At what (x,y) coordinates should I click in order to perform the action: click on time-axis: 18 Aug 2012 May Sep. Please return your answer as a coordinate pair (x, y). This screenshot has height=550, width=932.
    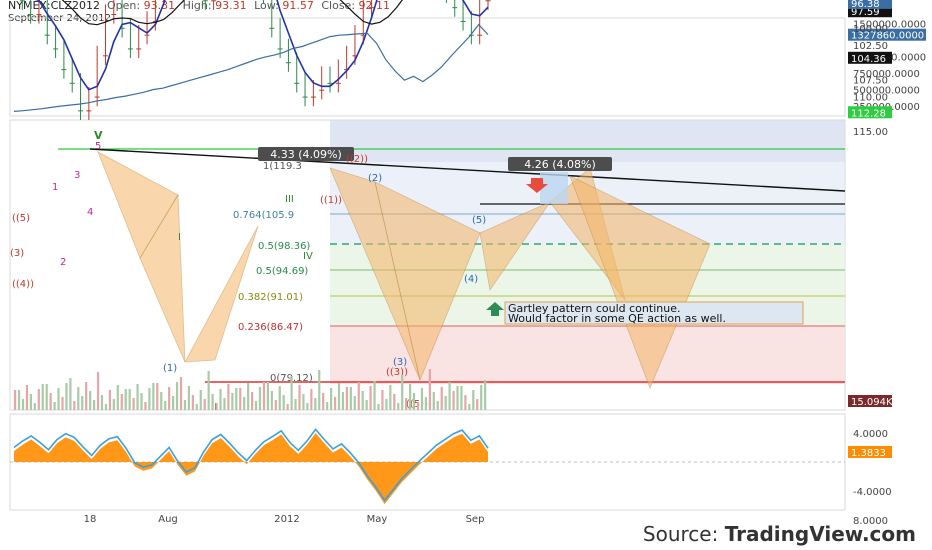
    Looking at the image, I should click on (284, 519).